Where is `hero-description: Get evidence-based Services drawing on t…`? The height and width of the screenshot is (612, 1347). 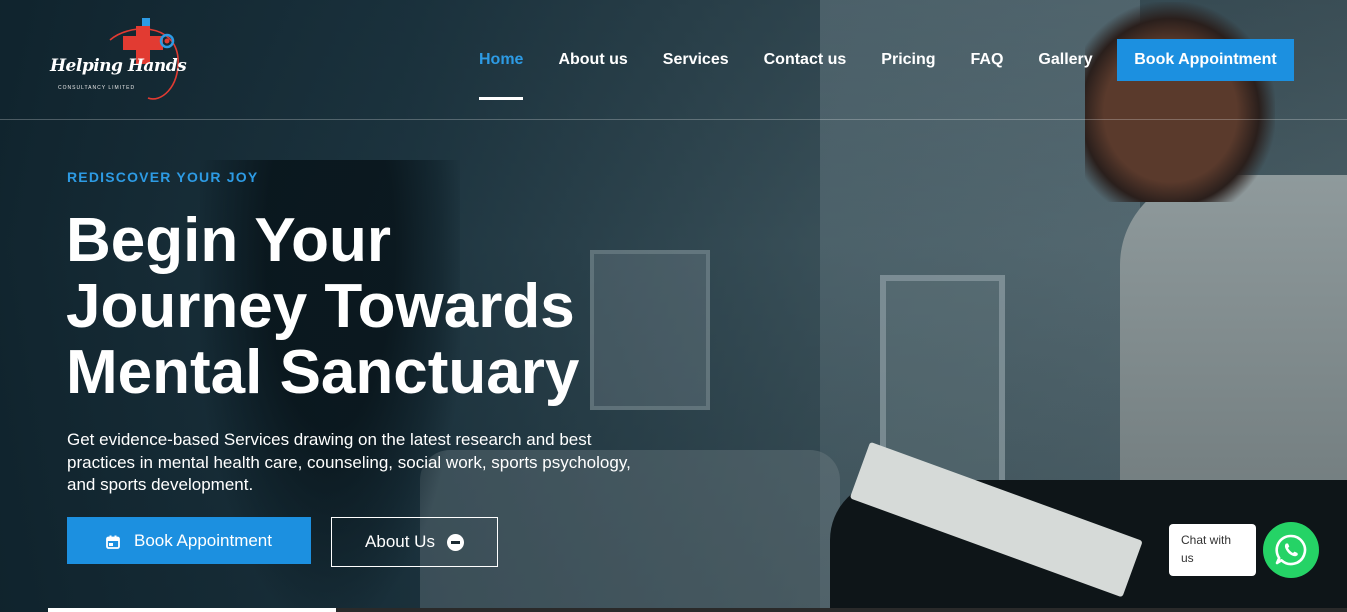 hero-description: Get evidence-based Services drawing on t… is located at coordinates (349, 462).